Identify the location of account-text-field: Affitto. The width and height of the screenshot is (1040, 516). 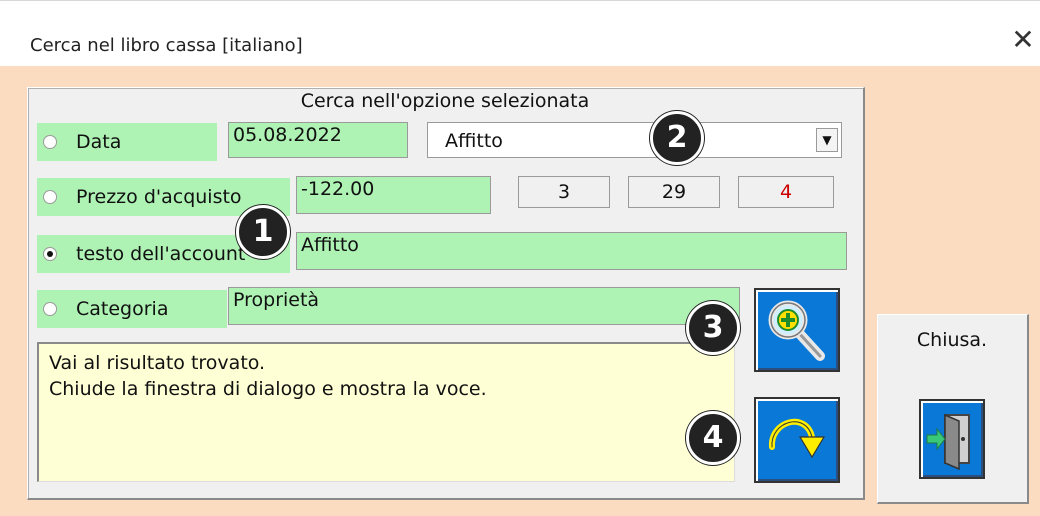
(571, 251).